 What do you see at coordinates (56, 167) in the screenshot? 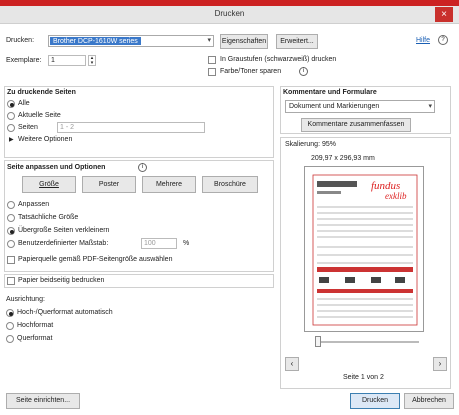
I see `sizing-heading: Seite anpassen und Optionen` at bounding box center [56, 167].